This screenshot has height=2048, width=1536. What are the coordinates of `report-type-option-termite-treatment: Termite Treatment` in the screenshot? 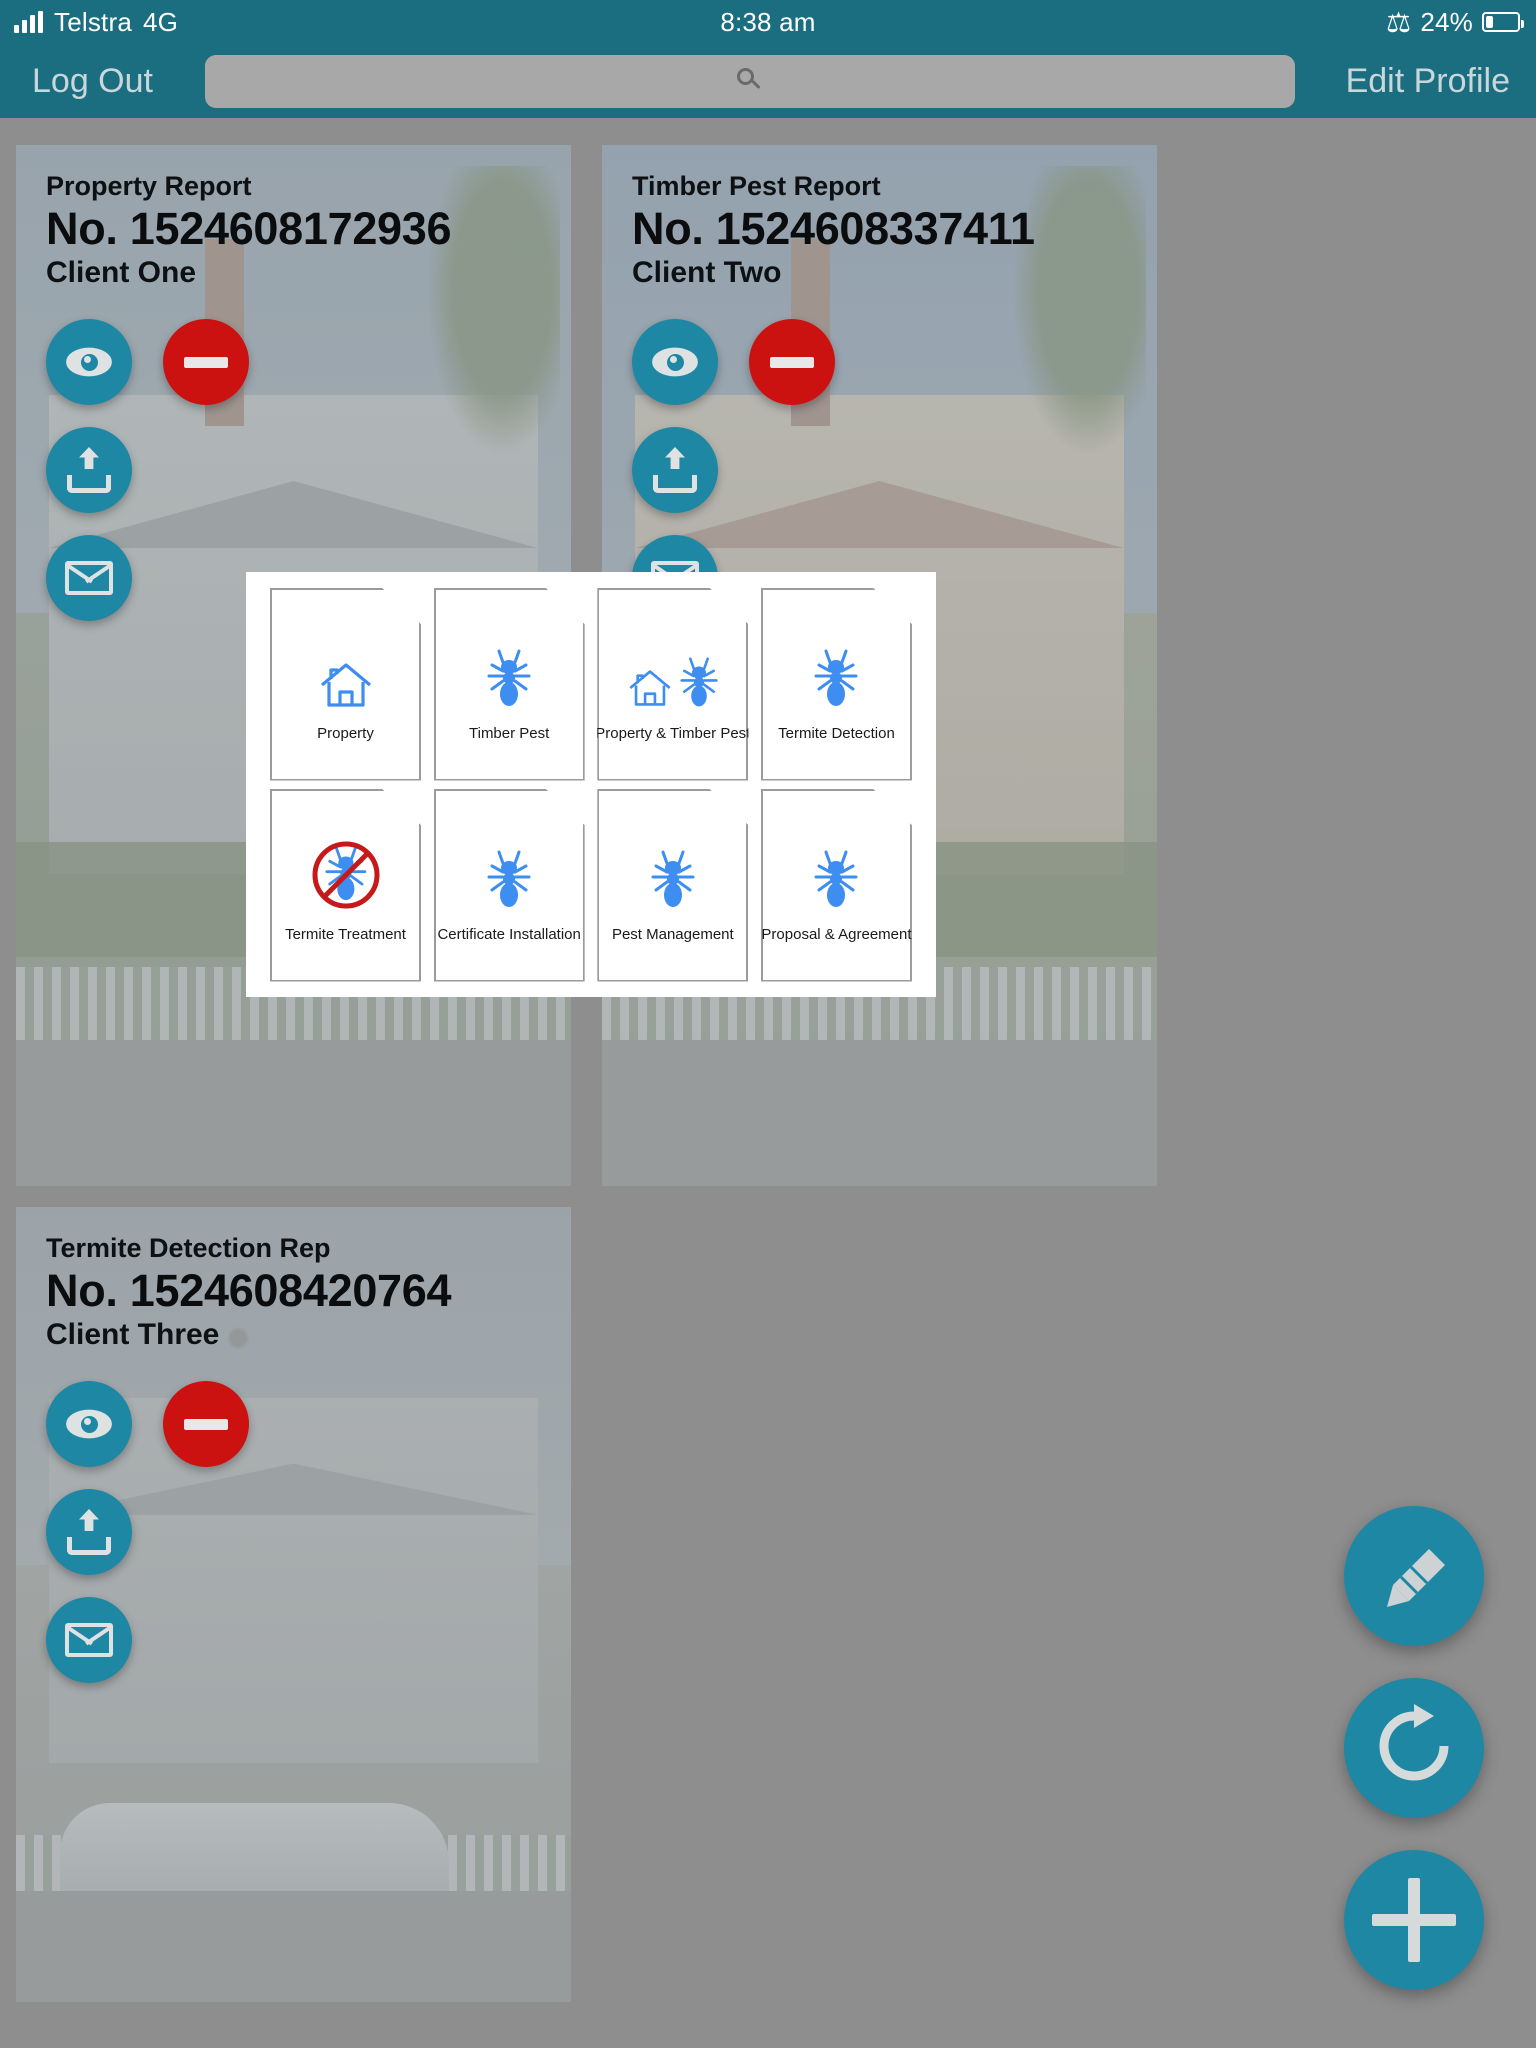 It's located at (345, 885).